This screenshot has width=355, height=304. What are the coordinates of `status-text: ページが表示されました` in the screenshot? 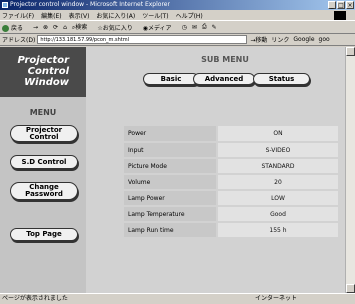 It's located at (35, 298).